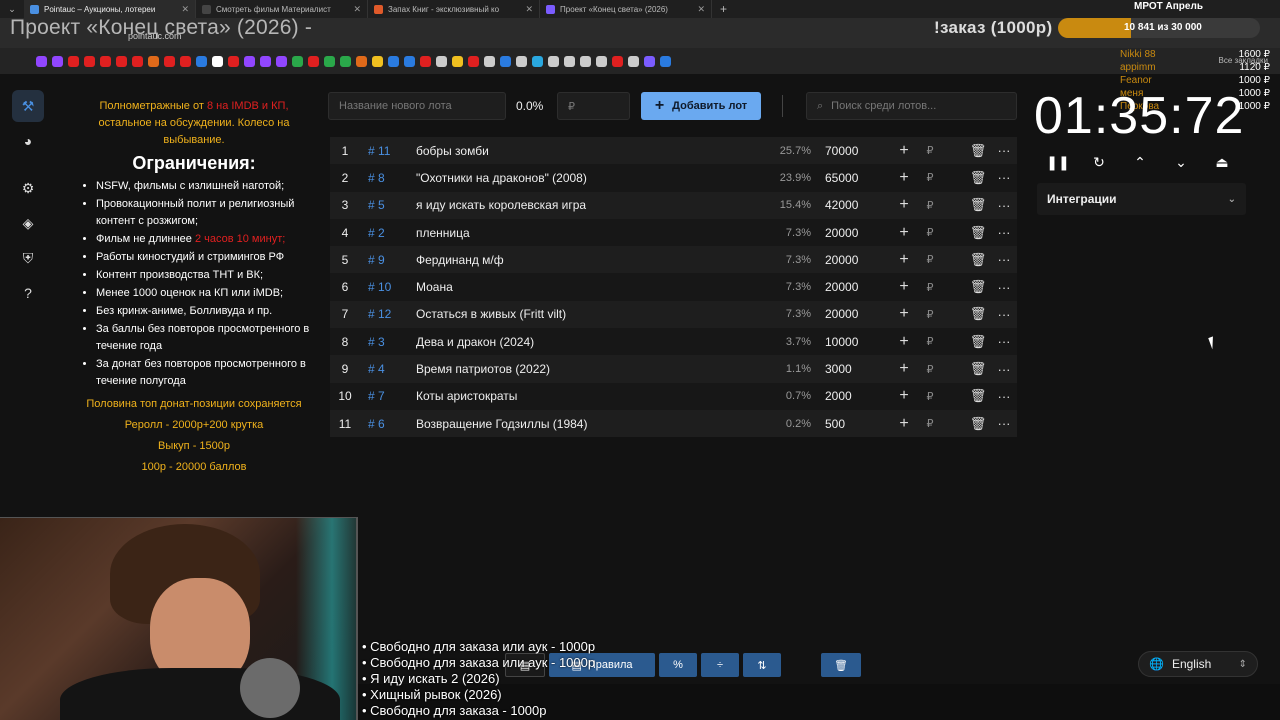  Describe the element at coordinates (388, 178) in the screenshot. I see `lot-id: # 8` at that location.